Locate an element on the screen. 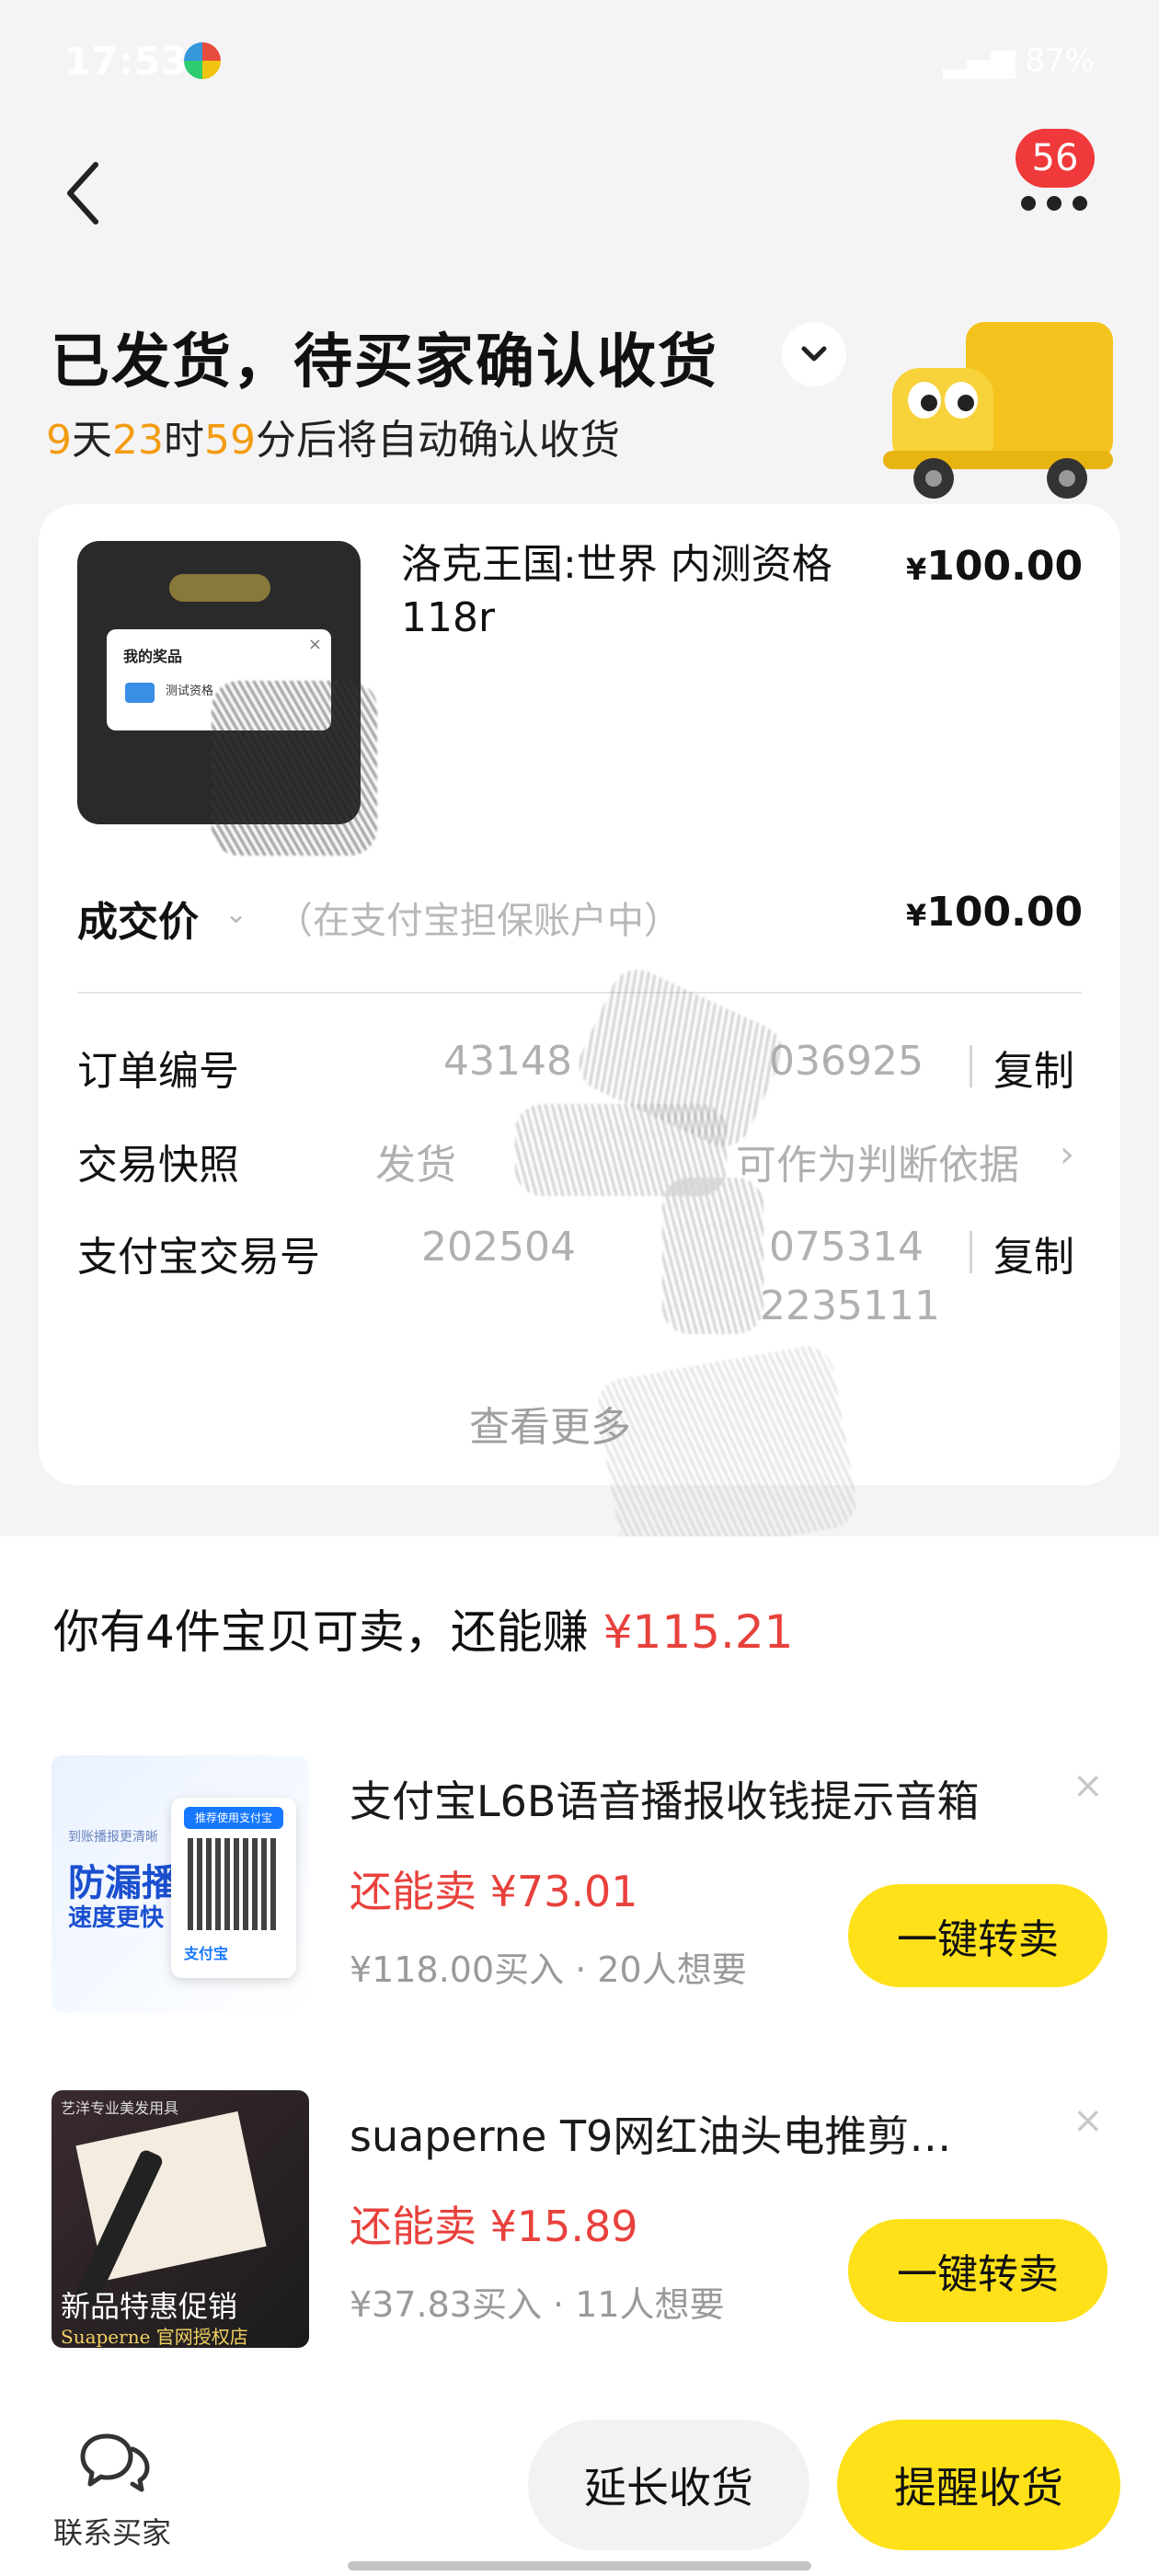 The width and height of the screenshot is (1159, 2576). battery-indicator: ▂▄▆ 87% is located at coordinates (1019, 60).